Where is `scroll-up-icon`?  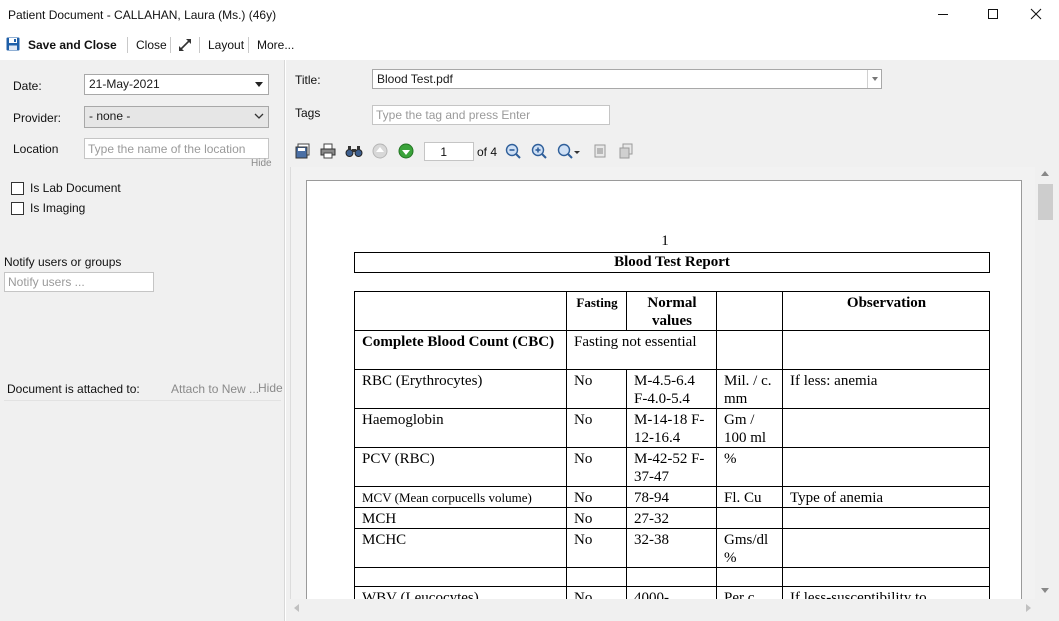
scroll-up-icon is located at coordinates (1045, 173).